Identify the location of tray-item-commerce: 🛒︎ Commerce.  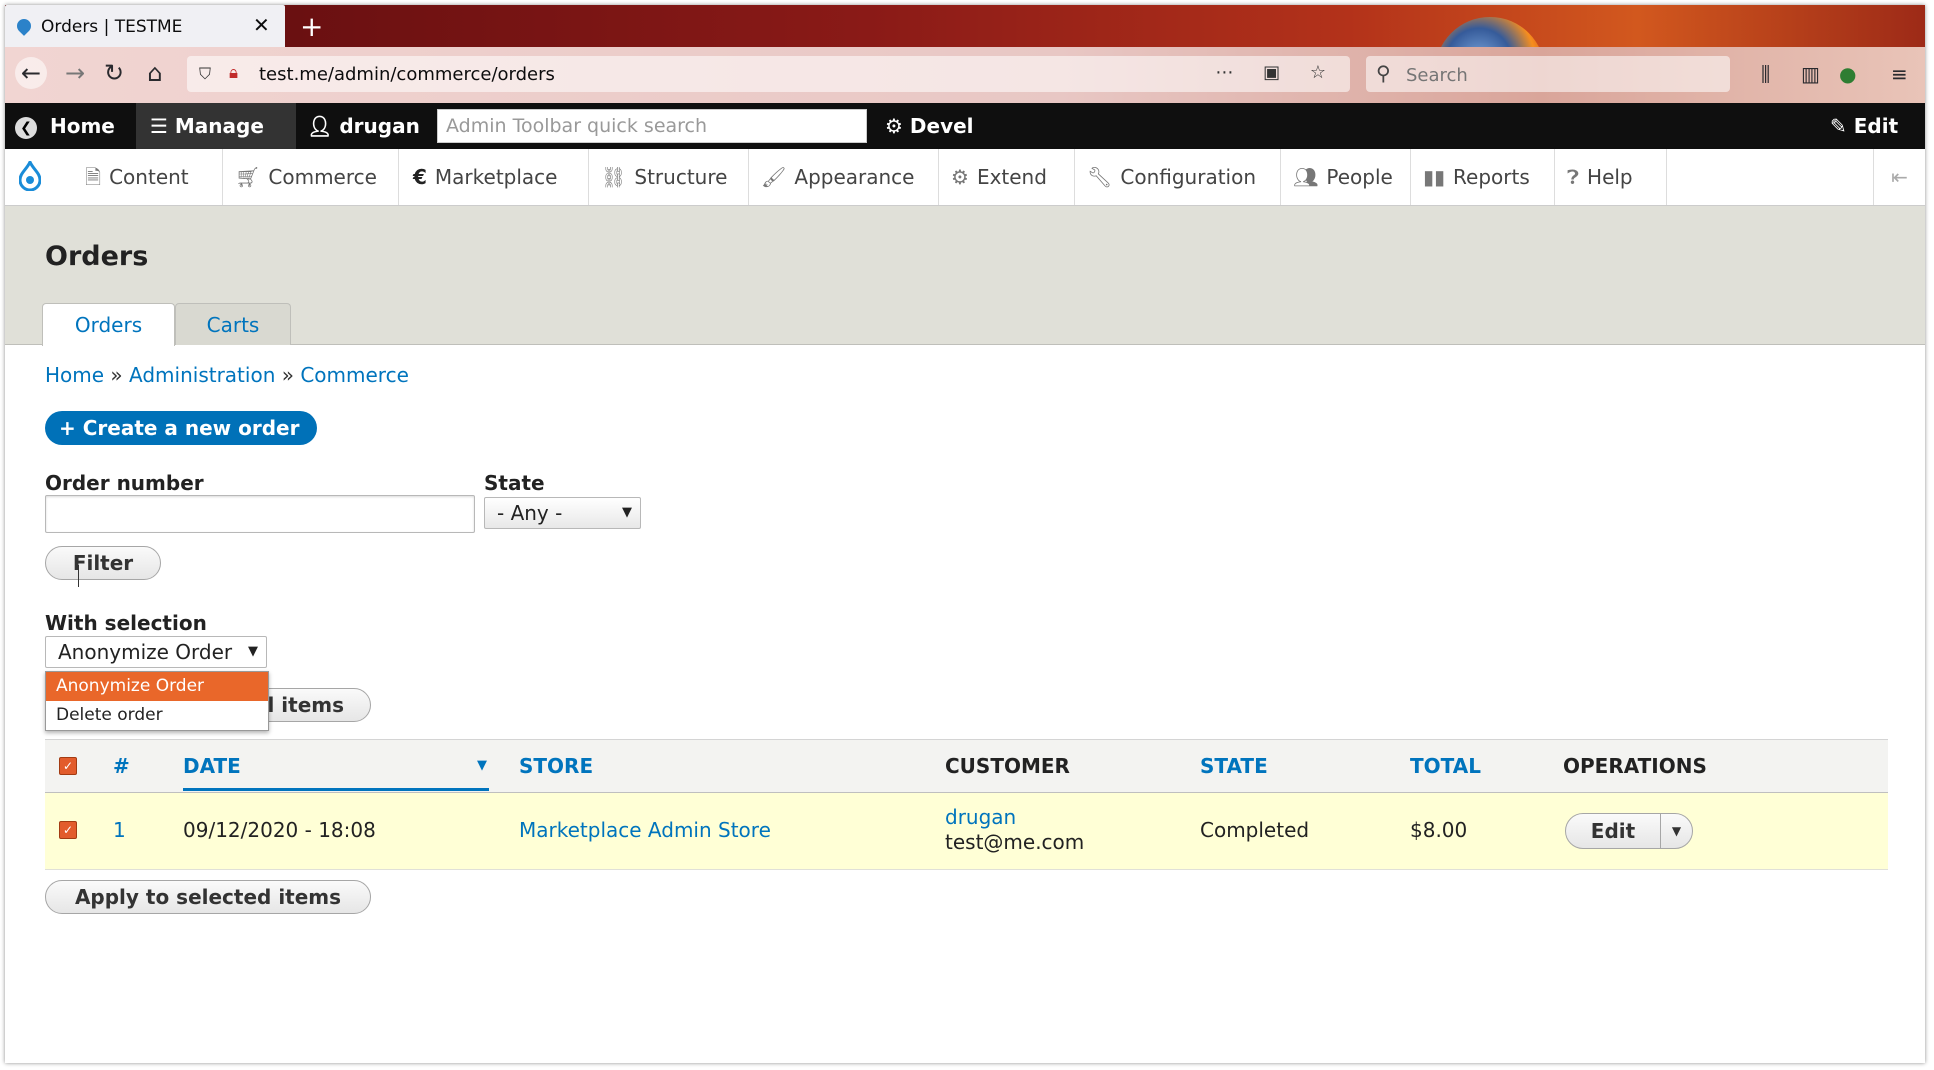
(311, 177).